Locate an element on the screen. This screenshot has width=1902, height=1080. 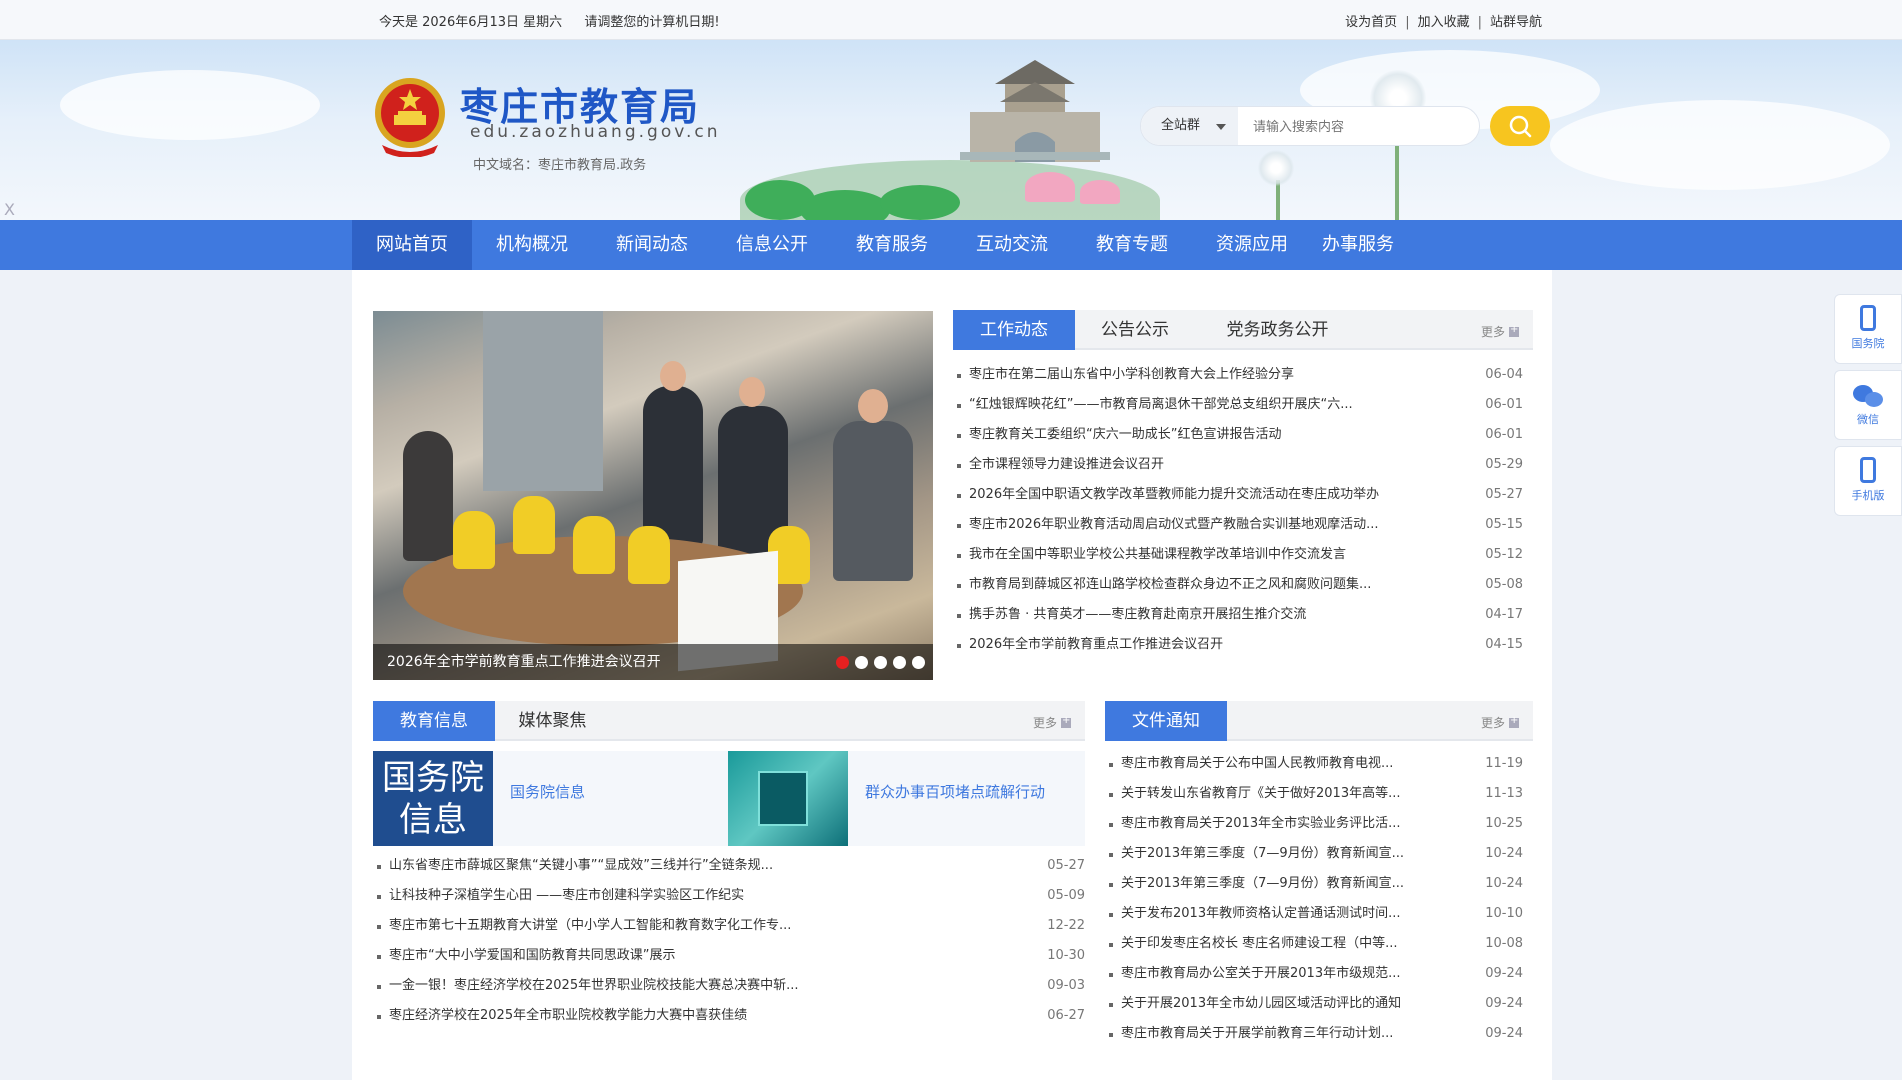
set-homepage-link: 设为首页 is located at coordinates (1371, 22).